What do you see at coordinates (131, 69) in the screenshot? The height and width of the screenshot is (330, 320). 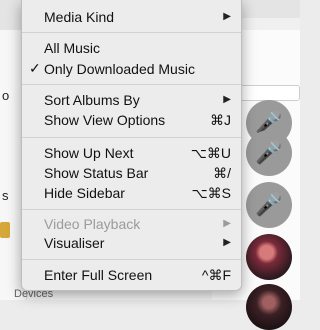 I see `menu-item-only-downloaded-music: ✓ Only Downloaded Music` at bounding box center [131, 69].